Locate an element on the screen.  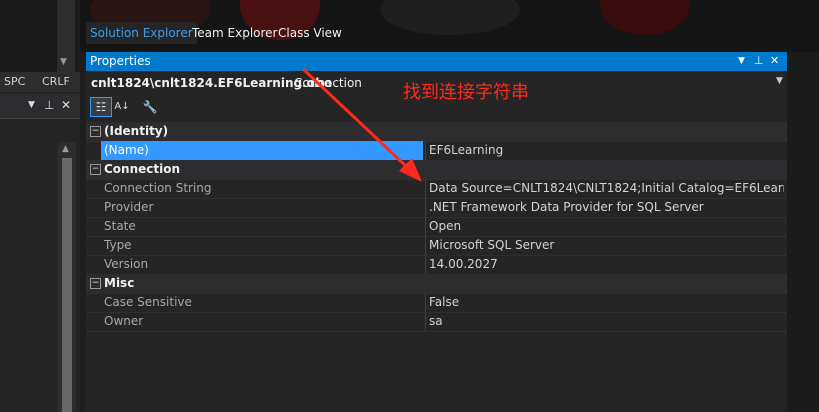
property-name: State is located at coordinates (120, 226).